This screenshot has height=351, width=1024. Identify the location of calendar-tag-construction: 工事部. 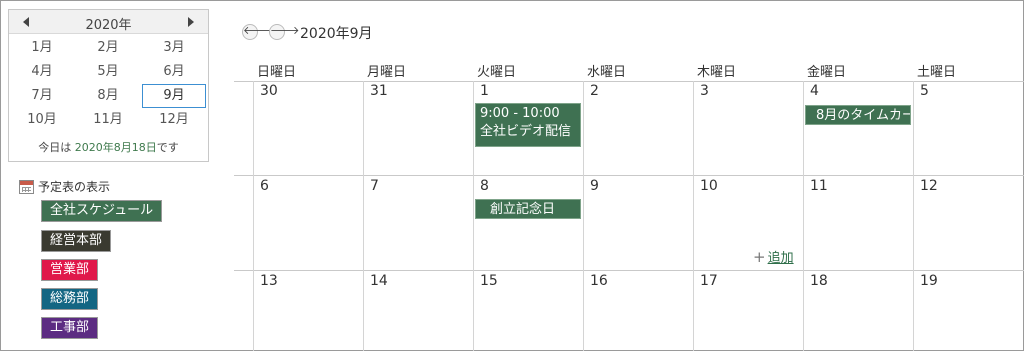
(70, 328).